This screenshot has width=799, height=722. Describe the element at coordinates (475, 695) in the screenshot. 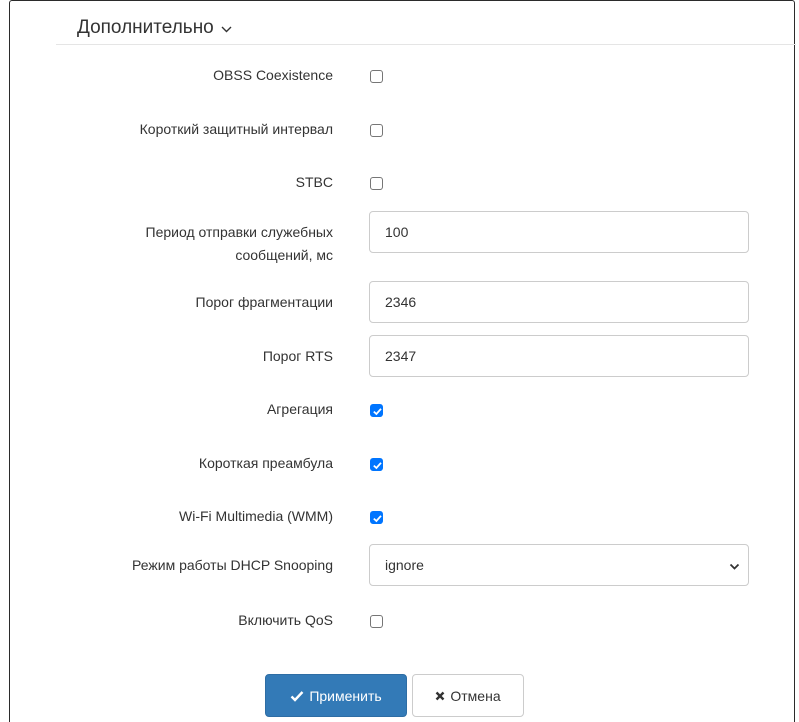

I see `cancel-button-label: Отмена` at that location.